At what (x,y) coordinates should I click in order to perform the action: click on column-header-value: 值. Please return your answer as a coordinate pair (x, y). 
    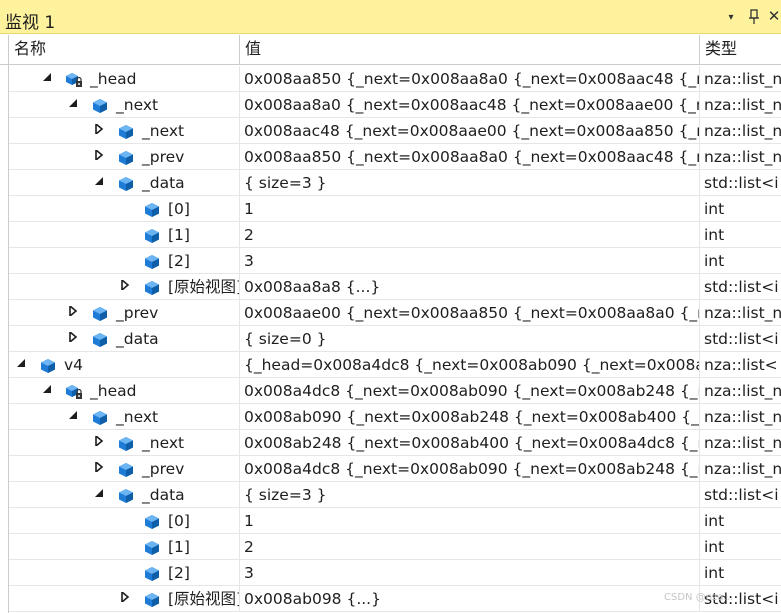
    Looking at the image, I should click on (470, 49).